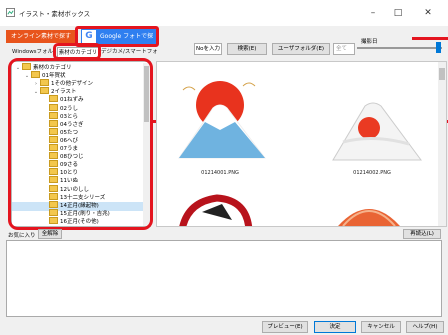  I want to click on cancel-button: キャンセル, so click(381, 327).